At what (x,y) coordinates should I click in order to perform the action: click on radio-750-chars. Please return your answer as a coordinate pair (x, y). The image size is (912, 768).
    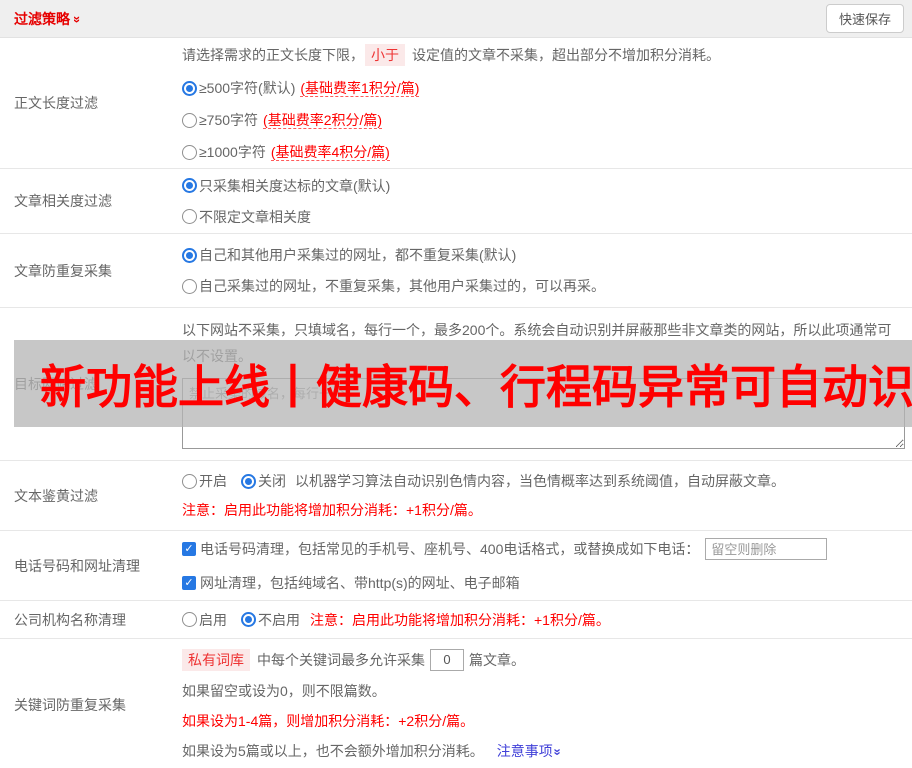
    Looking at the image, I should click on (189, 120).